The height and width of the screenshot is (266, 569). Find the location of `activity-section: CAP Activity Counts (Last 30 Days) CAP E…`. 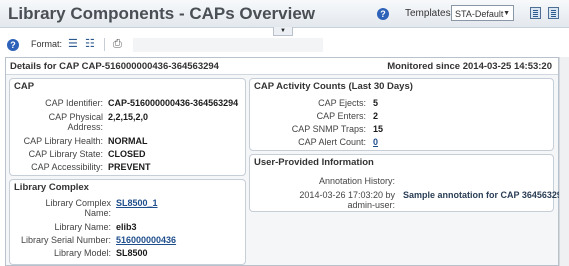

activity-section: CAP Activity Counts (Last 30 Days) CAP E… is located at coordinates (401, 114).